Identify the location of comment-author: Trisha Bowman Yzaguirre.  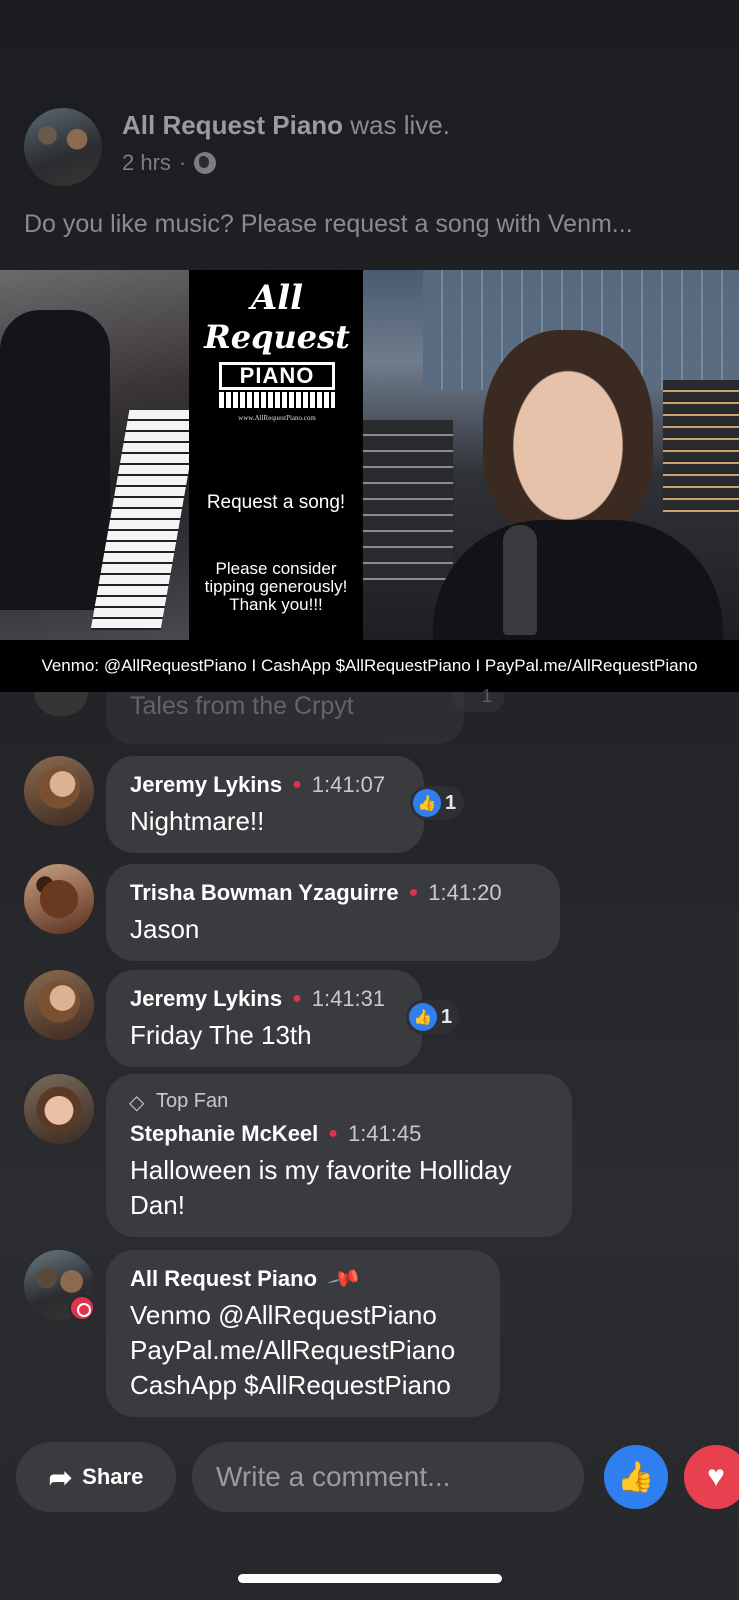
(264, 893).